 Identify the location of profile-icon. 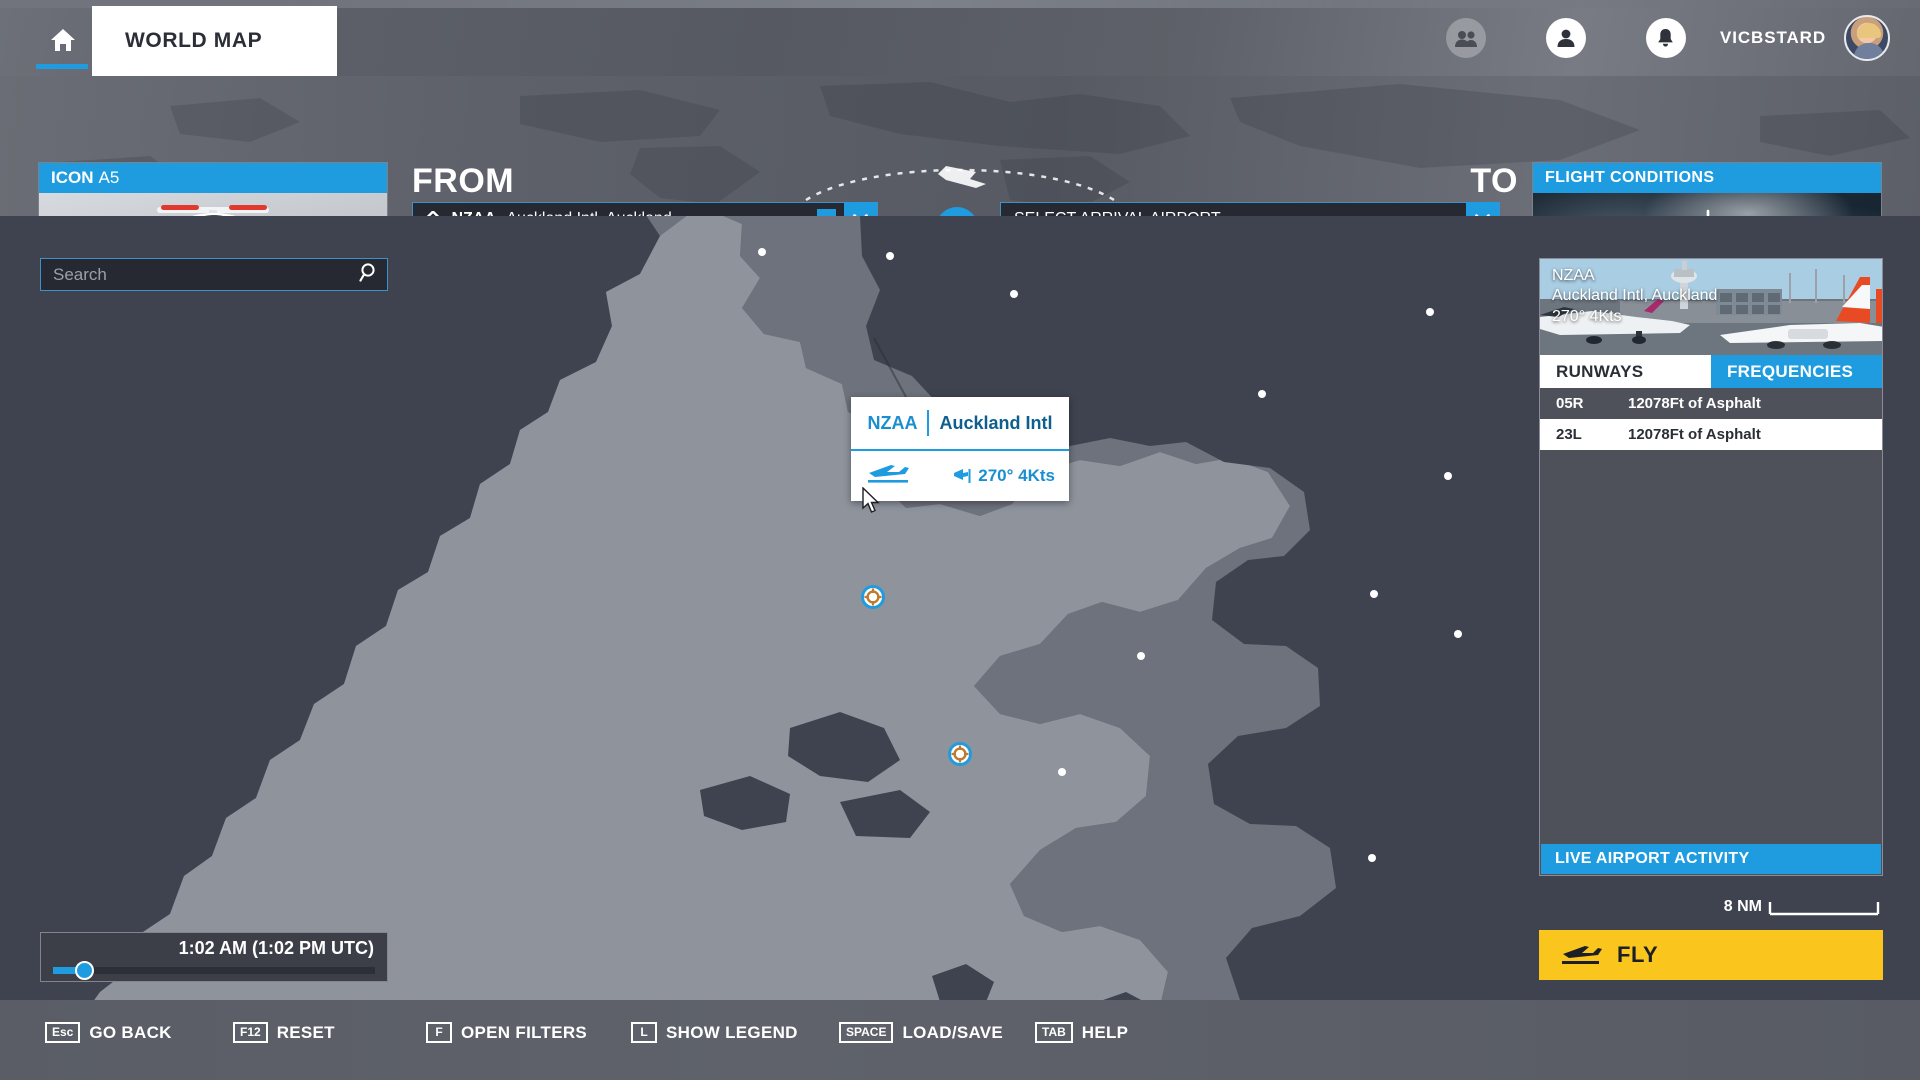
(1566, 38).